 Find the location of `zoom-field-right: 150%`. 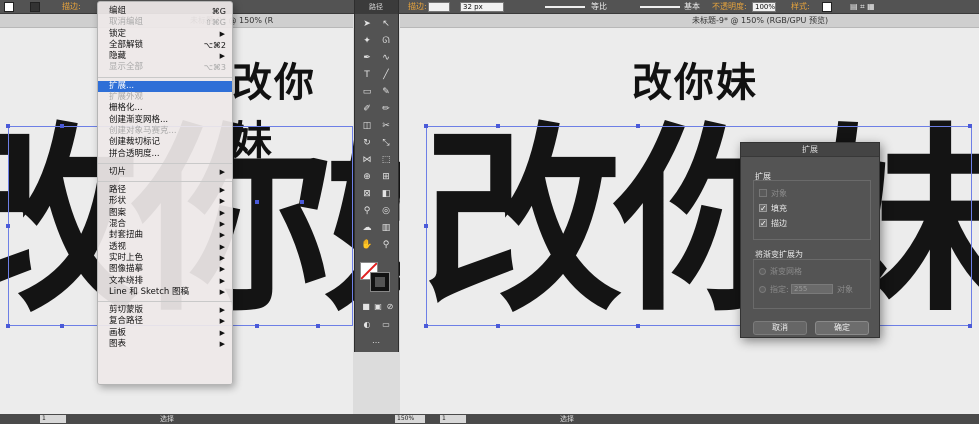

zoom-field-right: 150% is located at coordinates (410, 419).